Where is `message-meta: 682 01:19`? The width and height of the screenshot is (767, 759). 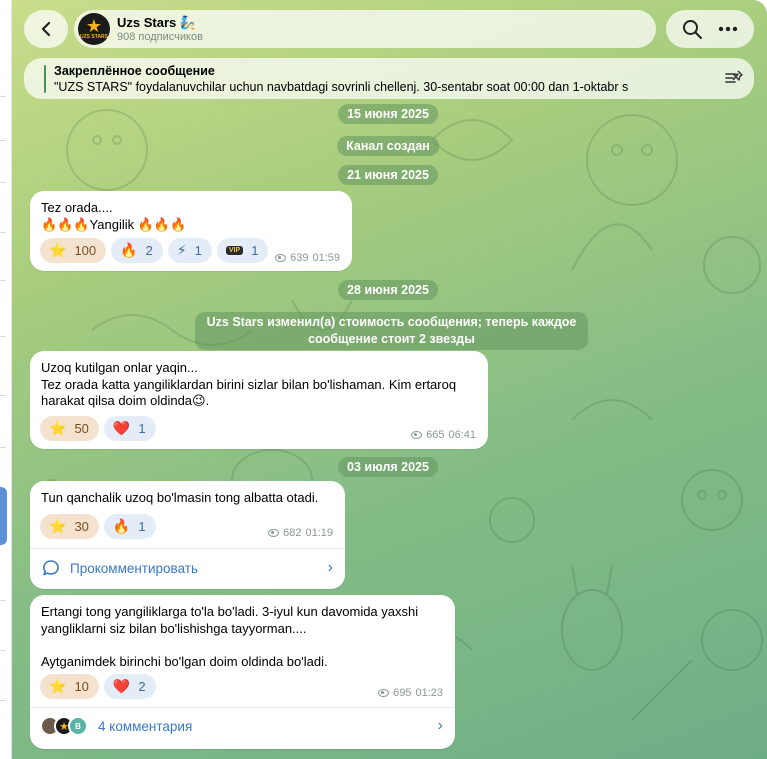
message-meta: 682 01:19 is located at coordinates (300, 533).